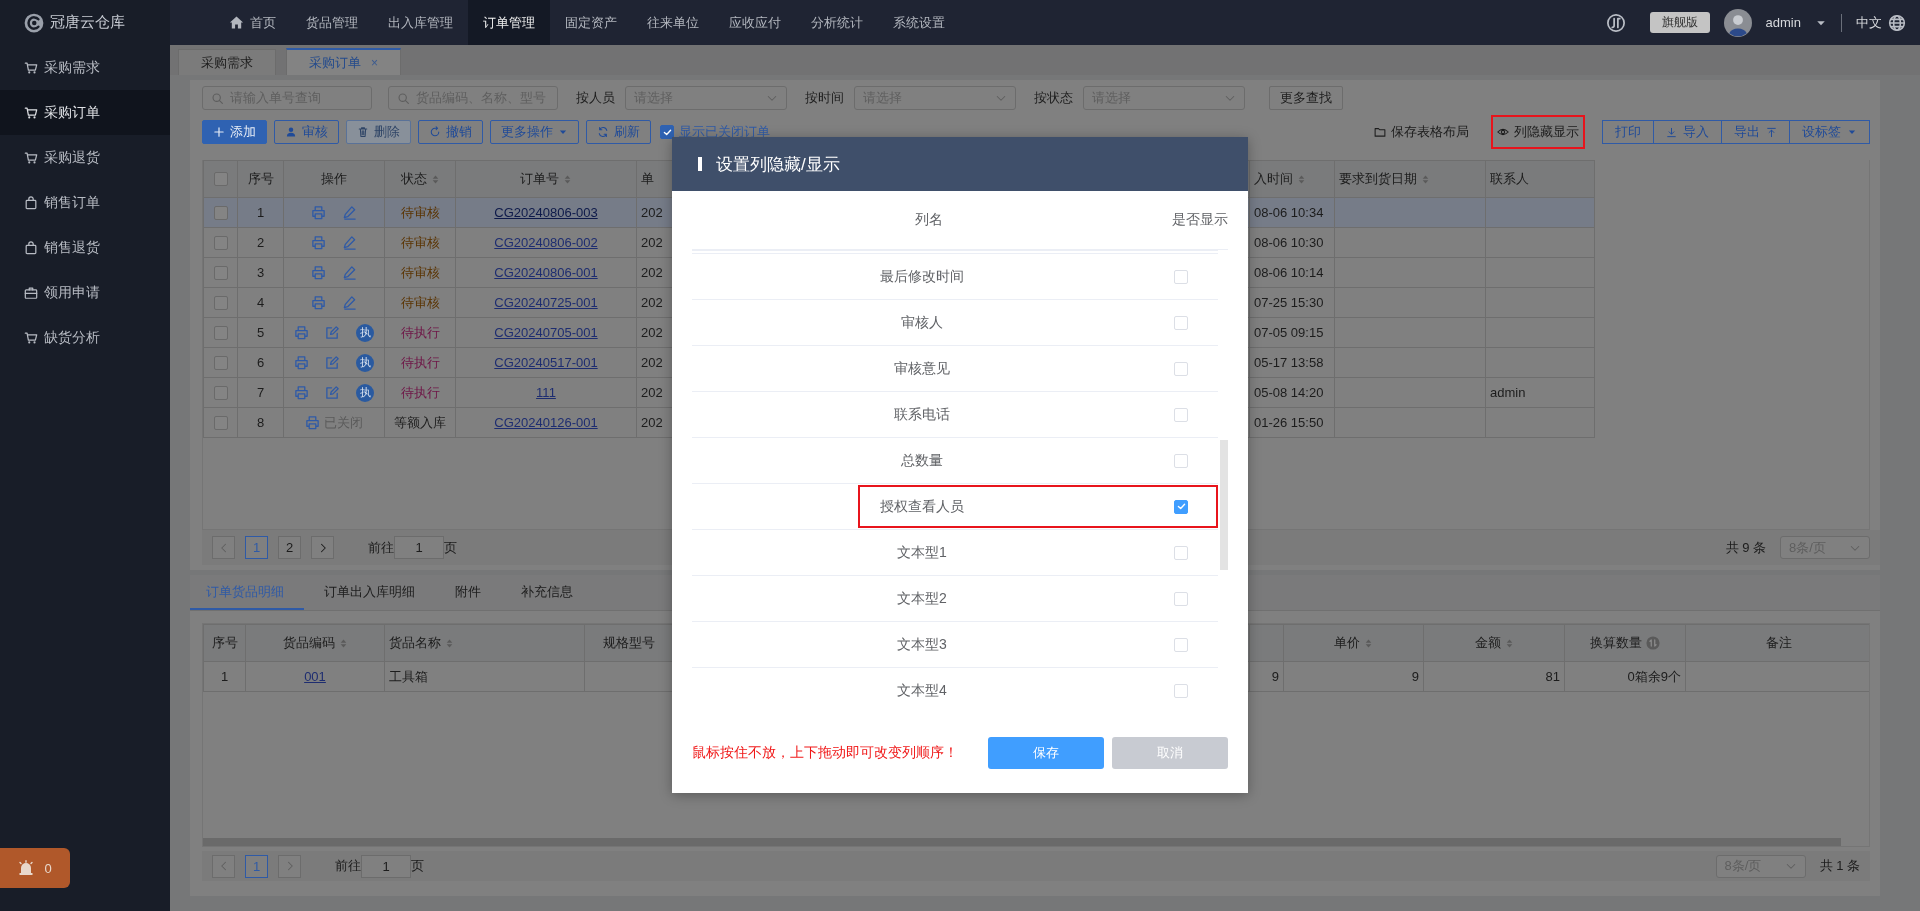  I want to click on more-actions-button: 更多操作, so click(534, 132).